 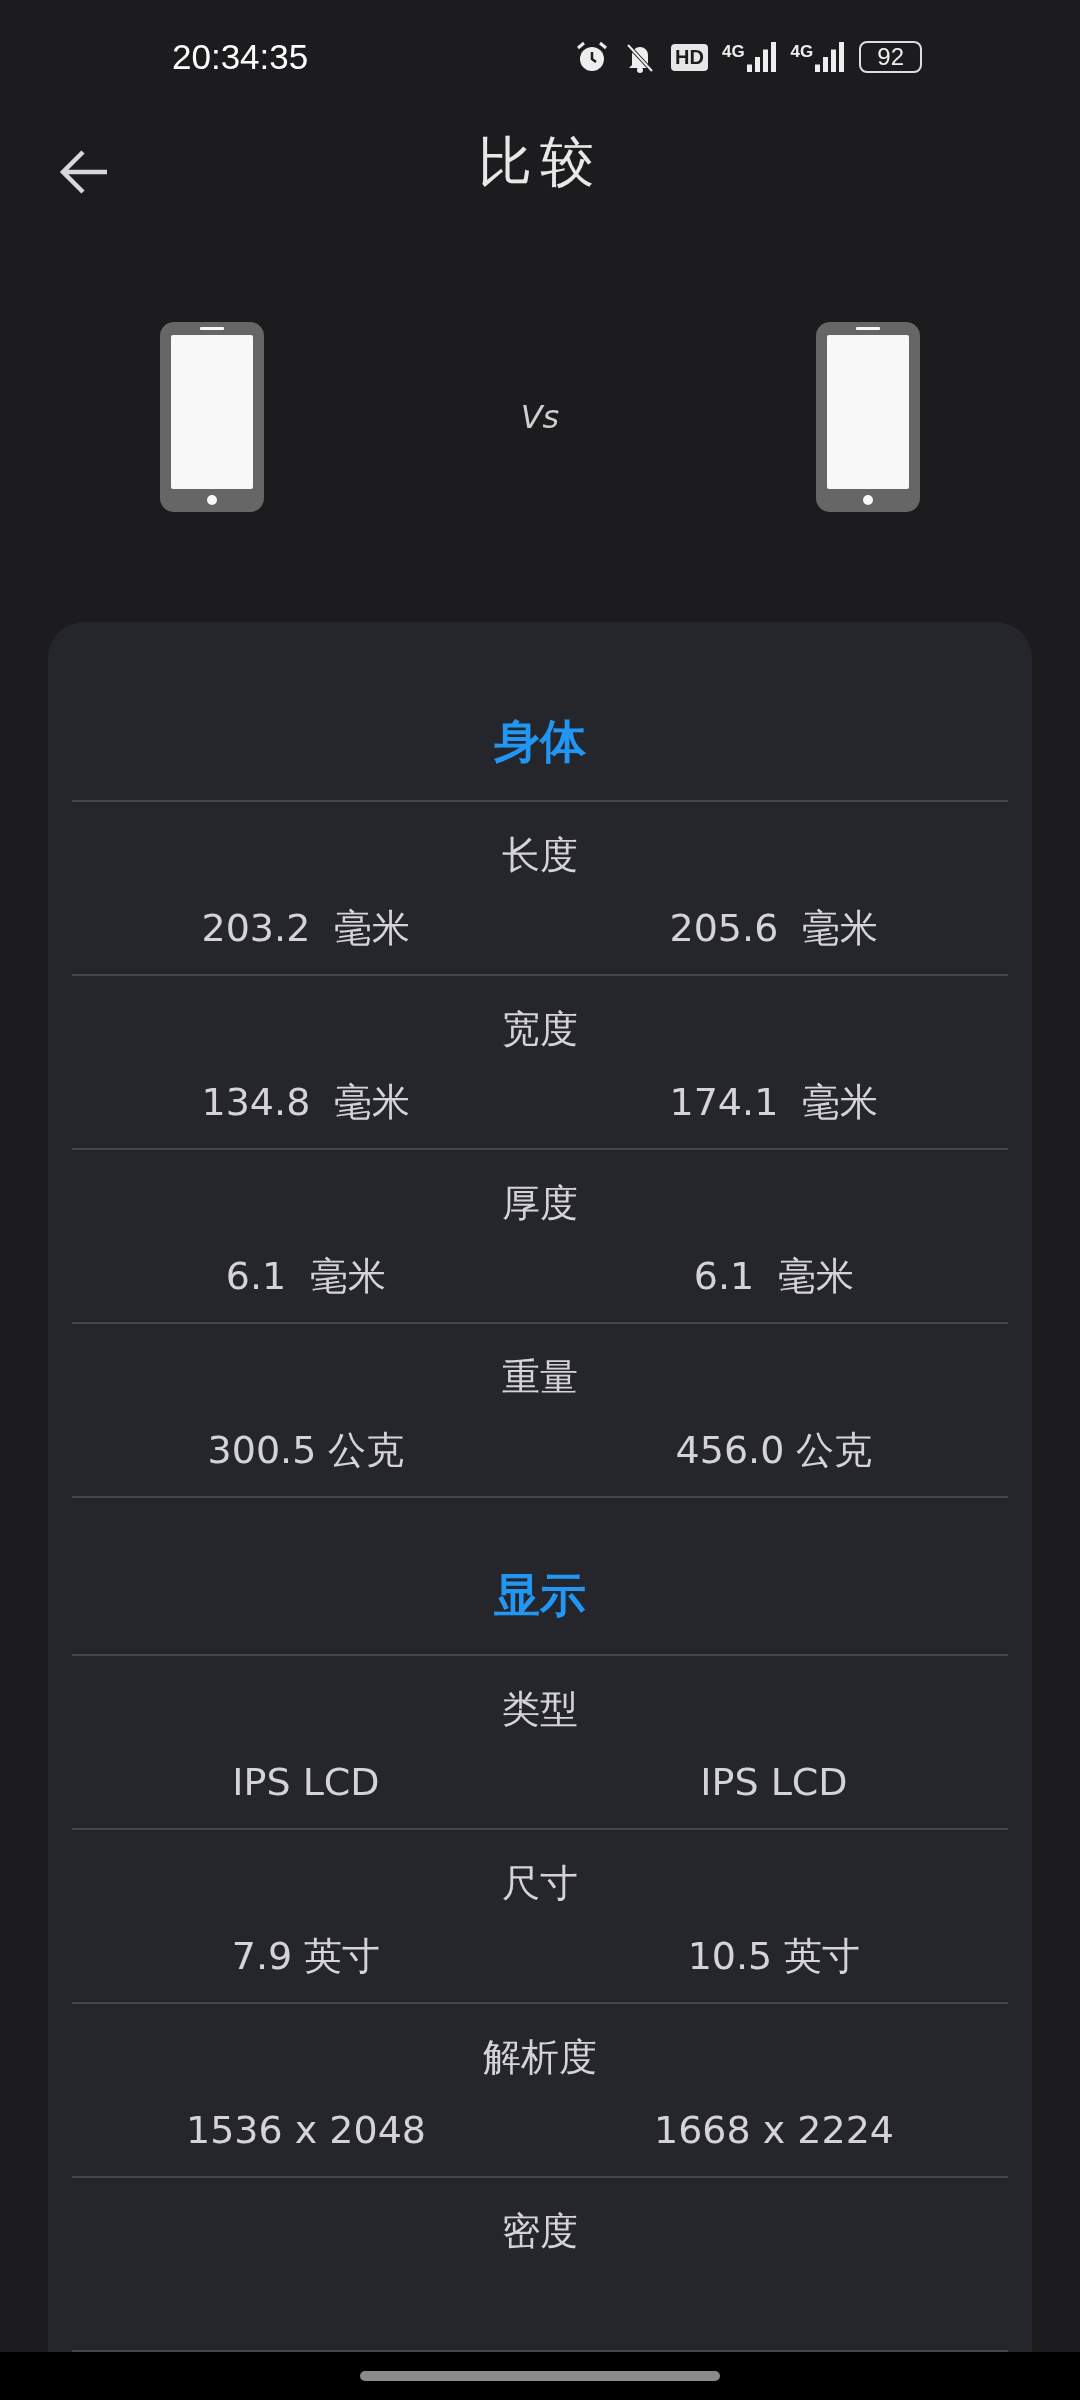 What do you see at coordinates (540, 1203) in the screenshot?
I see `spec-label: 厚度` at bounding box center [540, 1203].